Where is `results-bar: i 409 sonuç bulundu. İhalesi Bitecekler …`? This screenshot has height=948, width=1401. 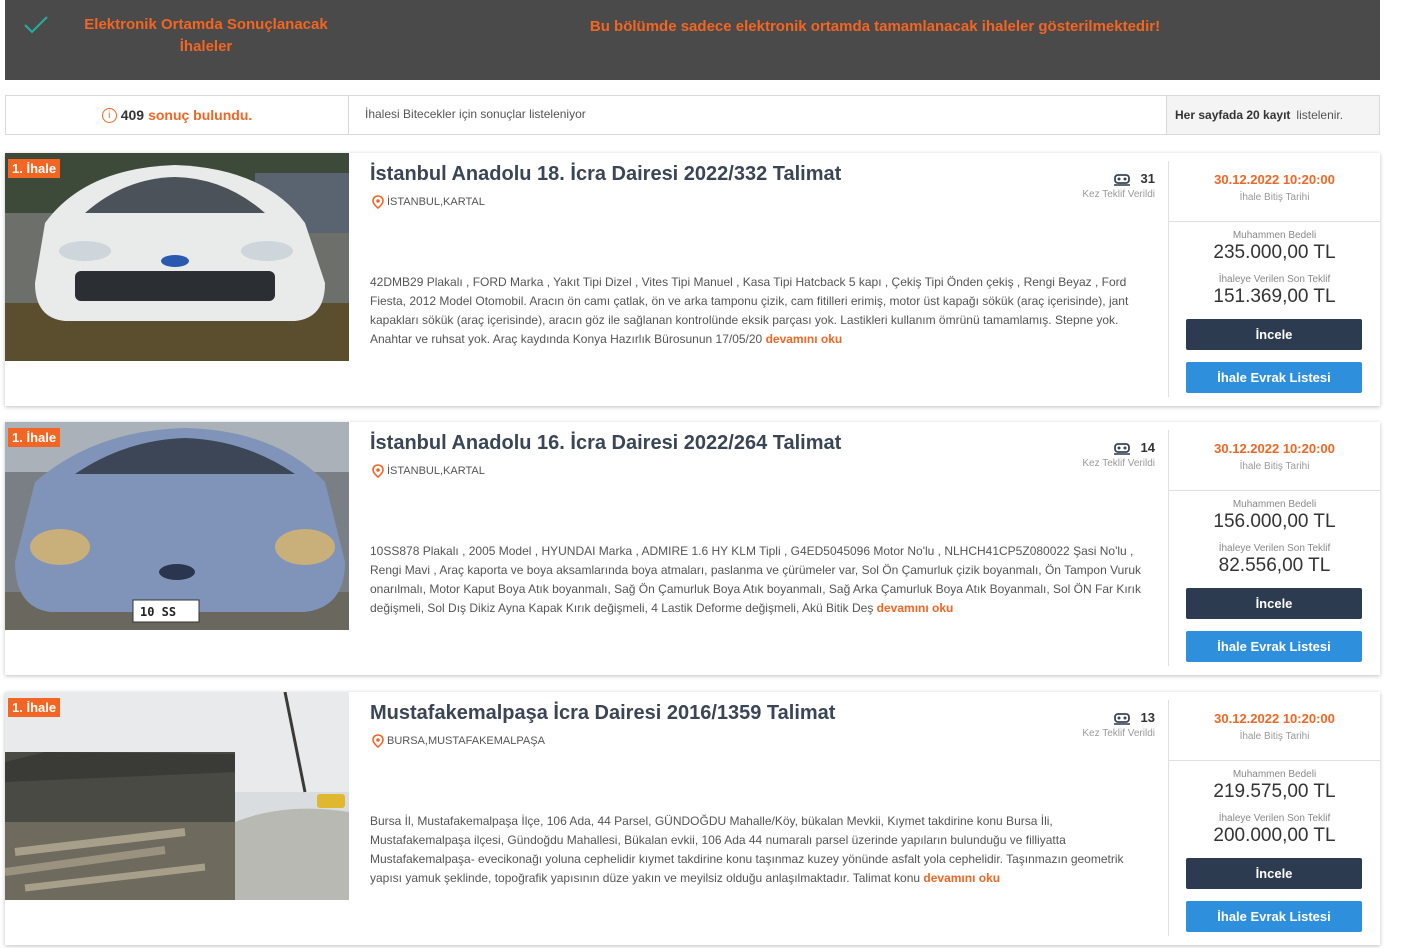
results-bar: i 409 sonuç bulundu. İhalesi Bitecekler … is located at coordinates (692, 115).